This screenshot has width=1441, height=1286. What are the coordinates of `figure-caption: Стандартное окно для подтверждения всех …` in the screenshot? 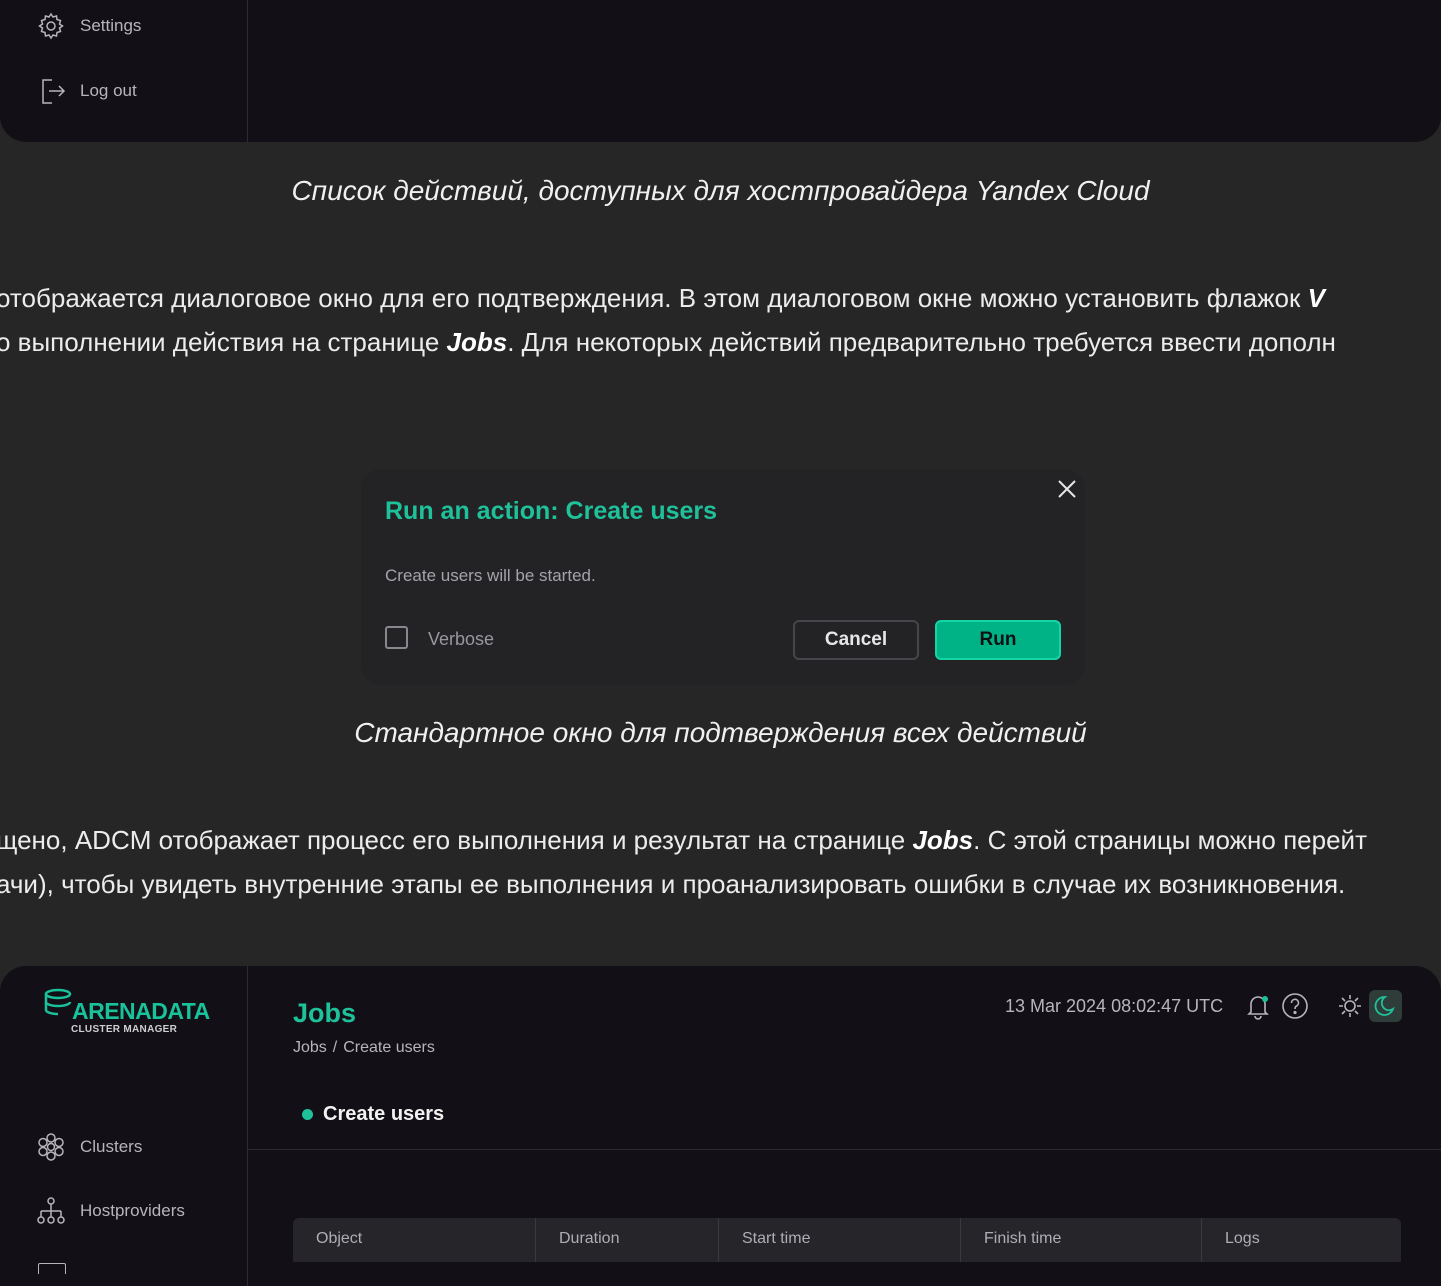 It's located at (720, 732).